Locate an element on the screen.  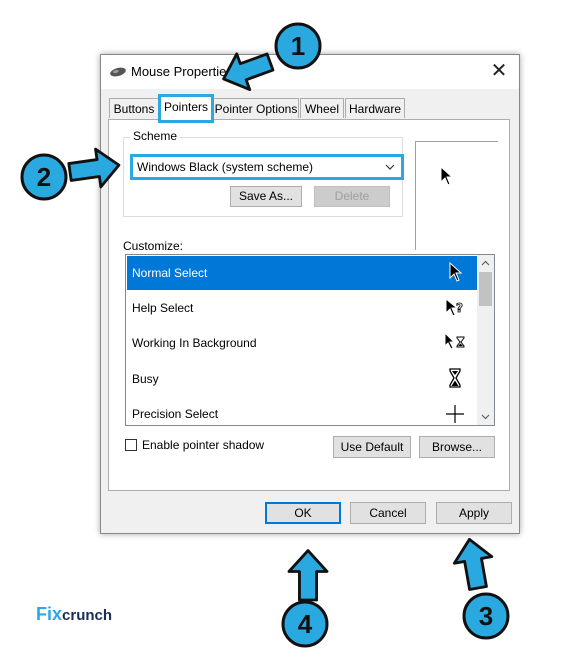
tab-wheel: Wheel is located at coordinates (322, 108).